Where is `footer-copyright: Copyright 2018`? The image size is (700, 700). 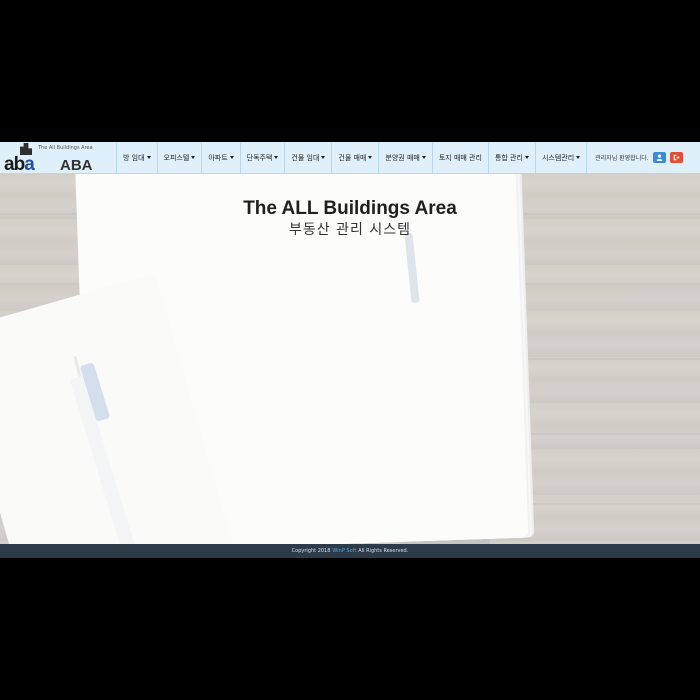
footer-copyright: Copyright 2018 is located at coordinates (311, 551).